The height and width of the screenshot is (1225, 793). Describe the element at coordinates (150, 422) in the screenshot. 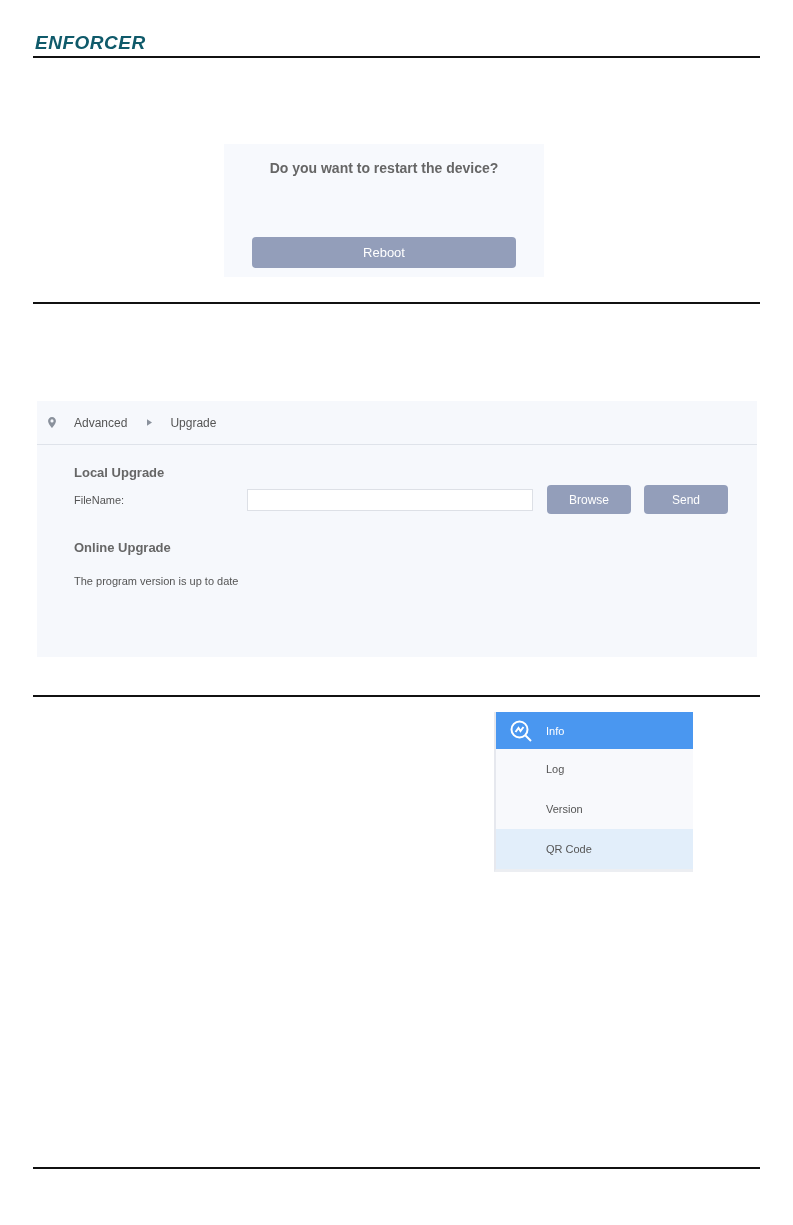

I see `triangle-right-icon` at that location.